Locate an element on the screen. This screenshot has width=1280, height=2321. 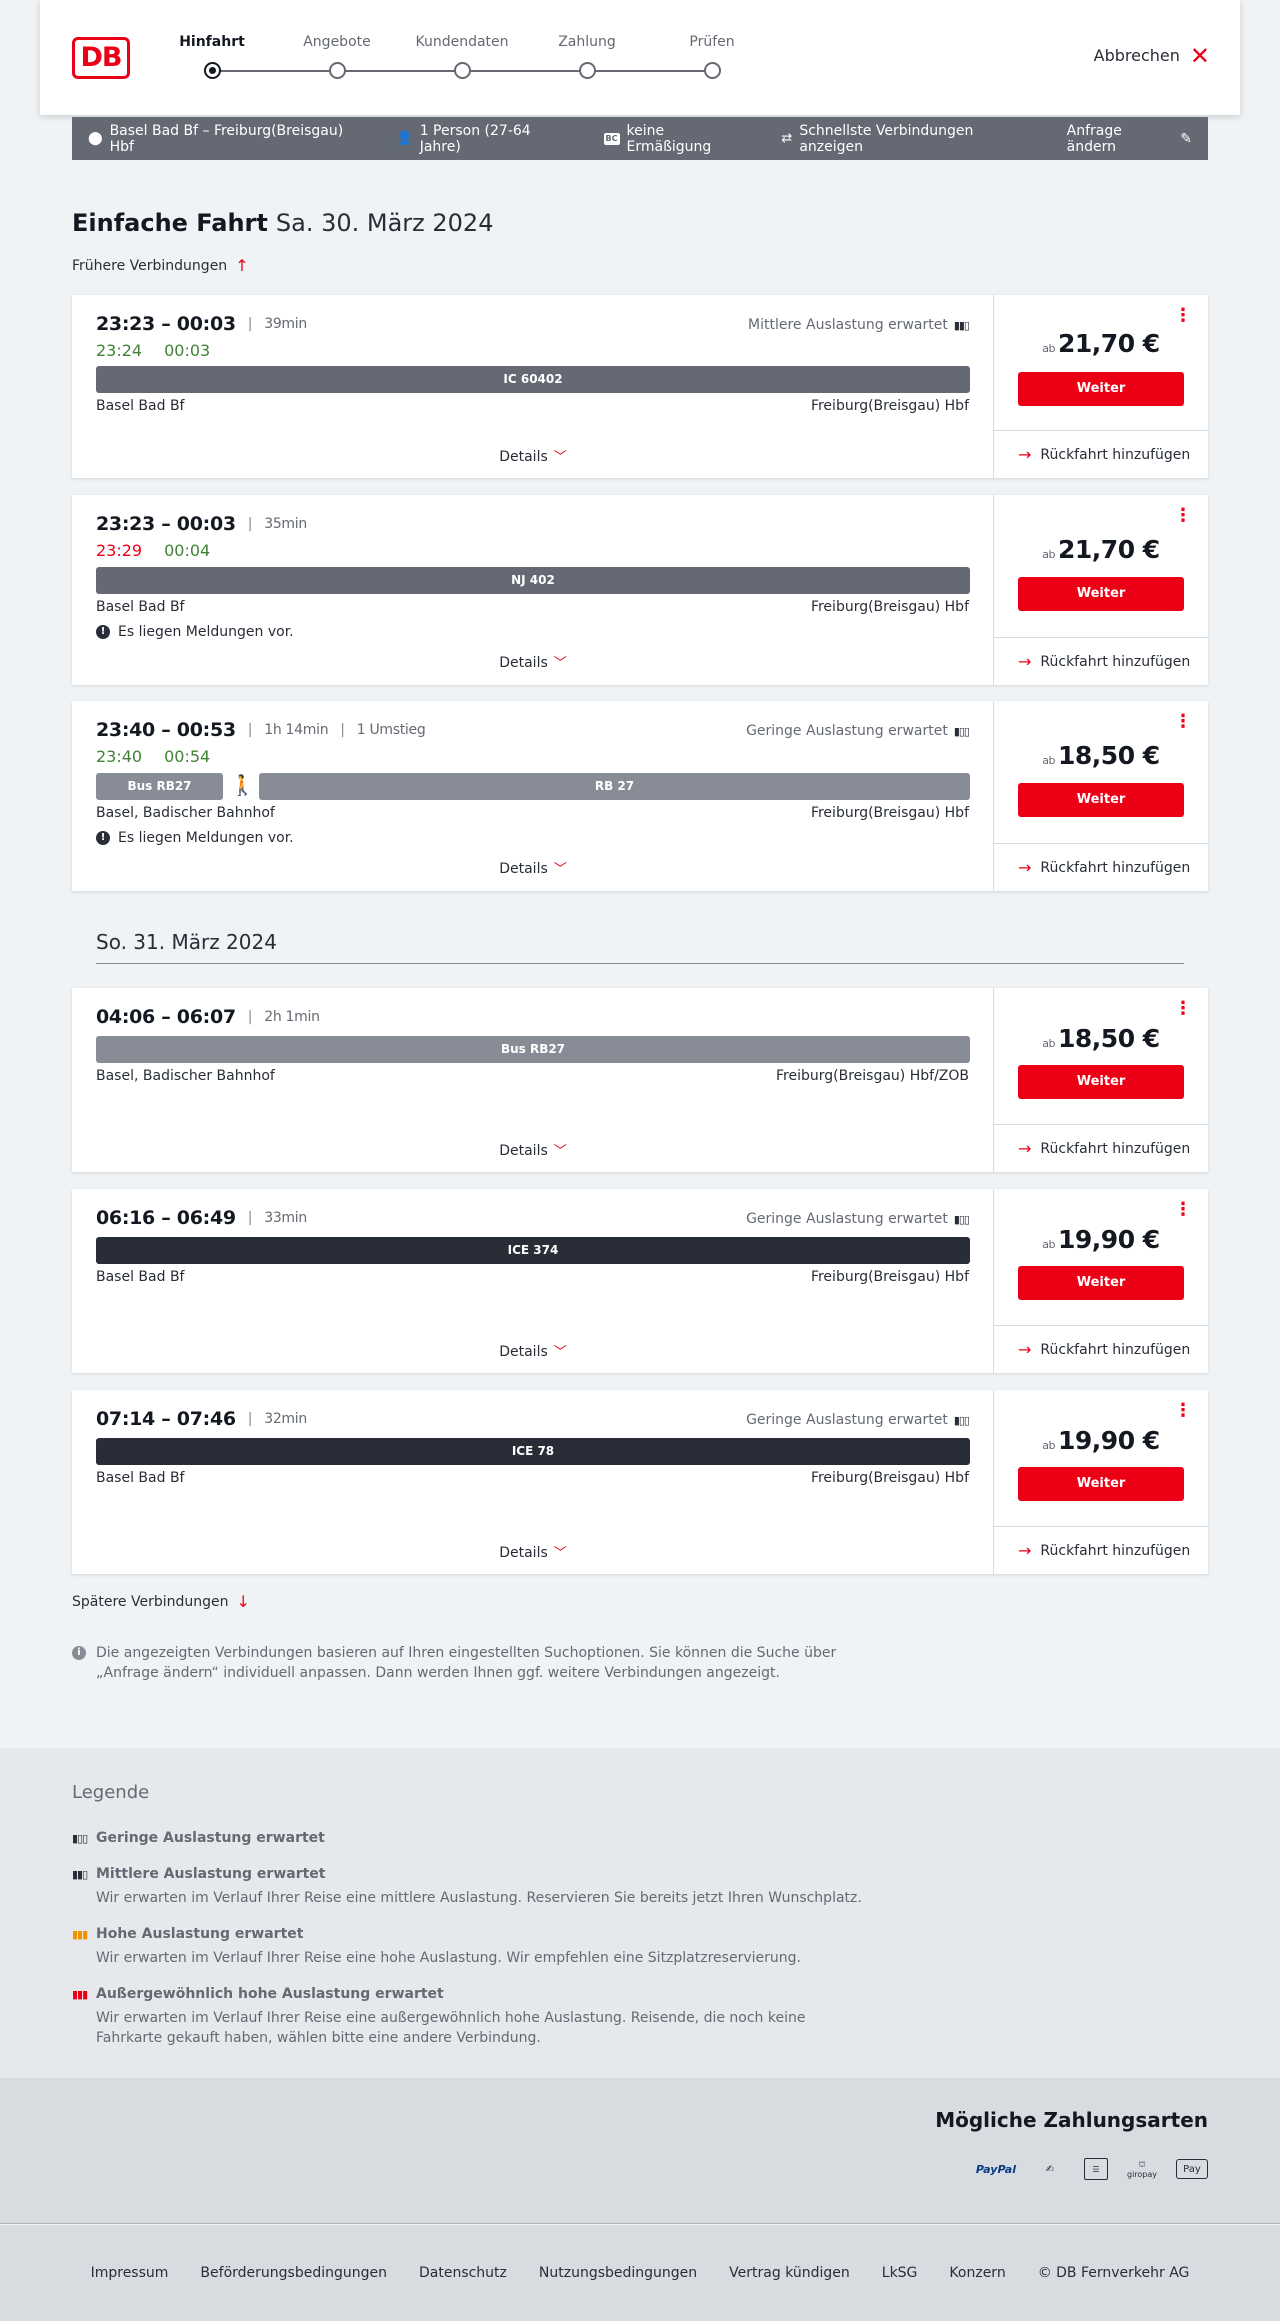
giropay-symbol: ⛫ is located at coordinates (1142, 2164).